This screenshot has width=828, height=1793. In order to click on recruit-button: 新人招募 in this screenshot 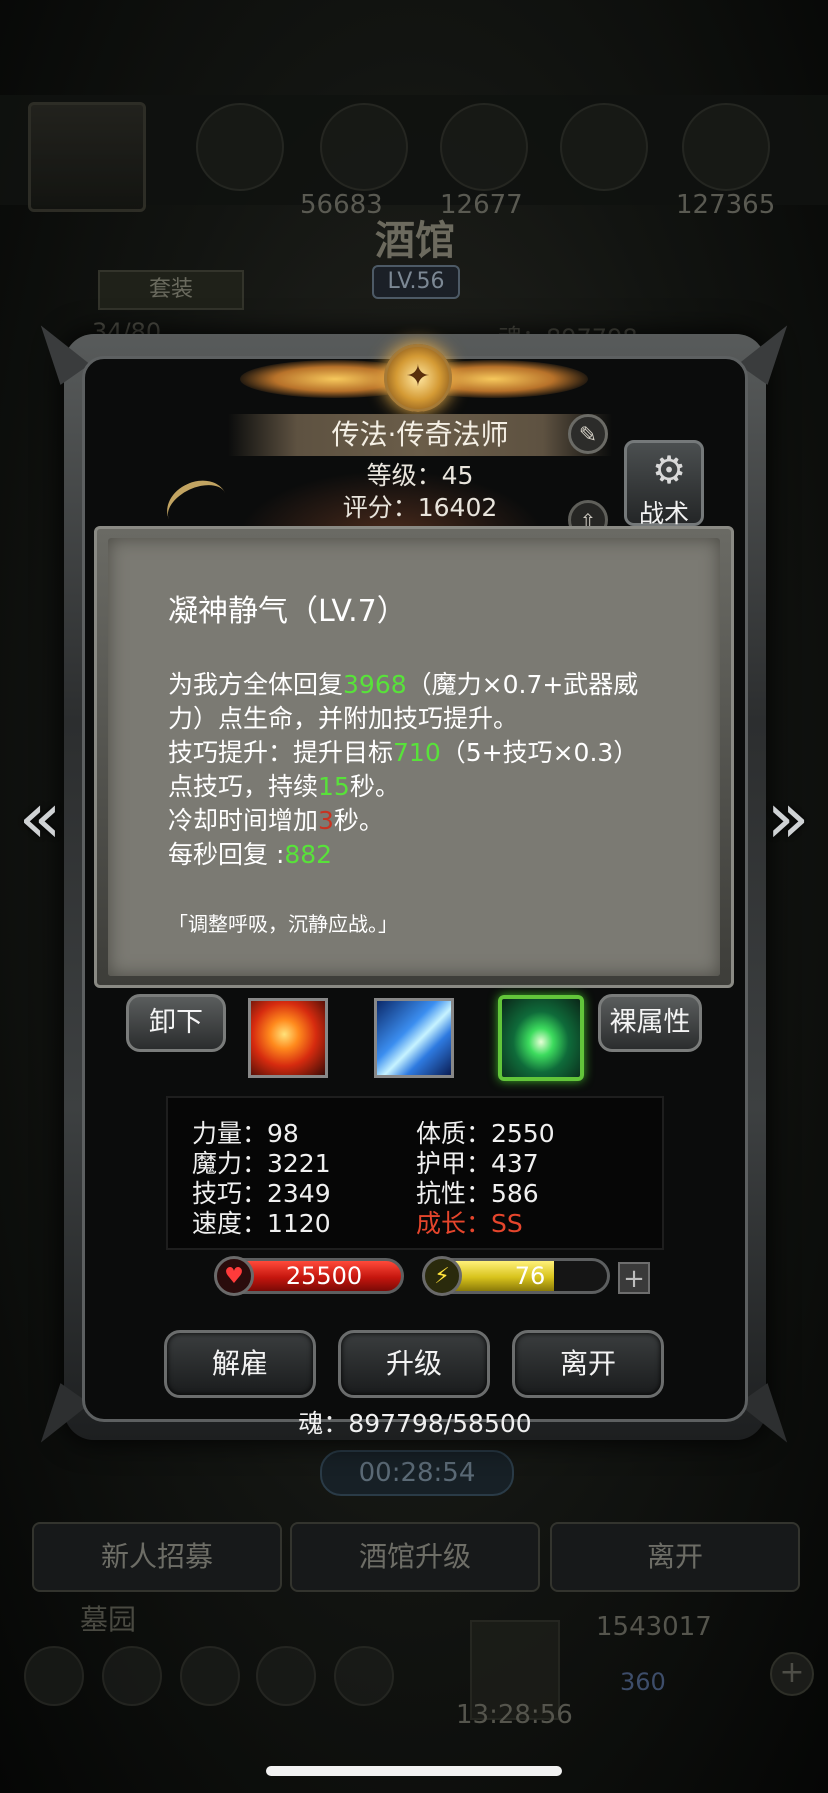, I will do `click(157, 1557)`.